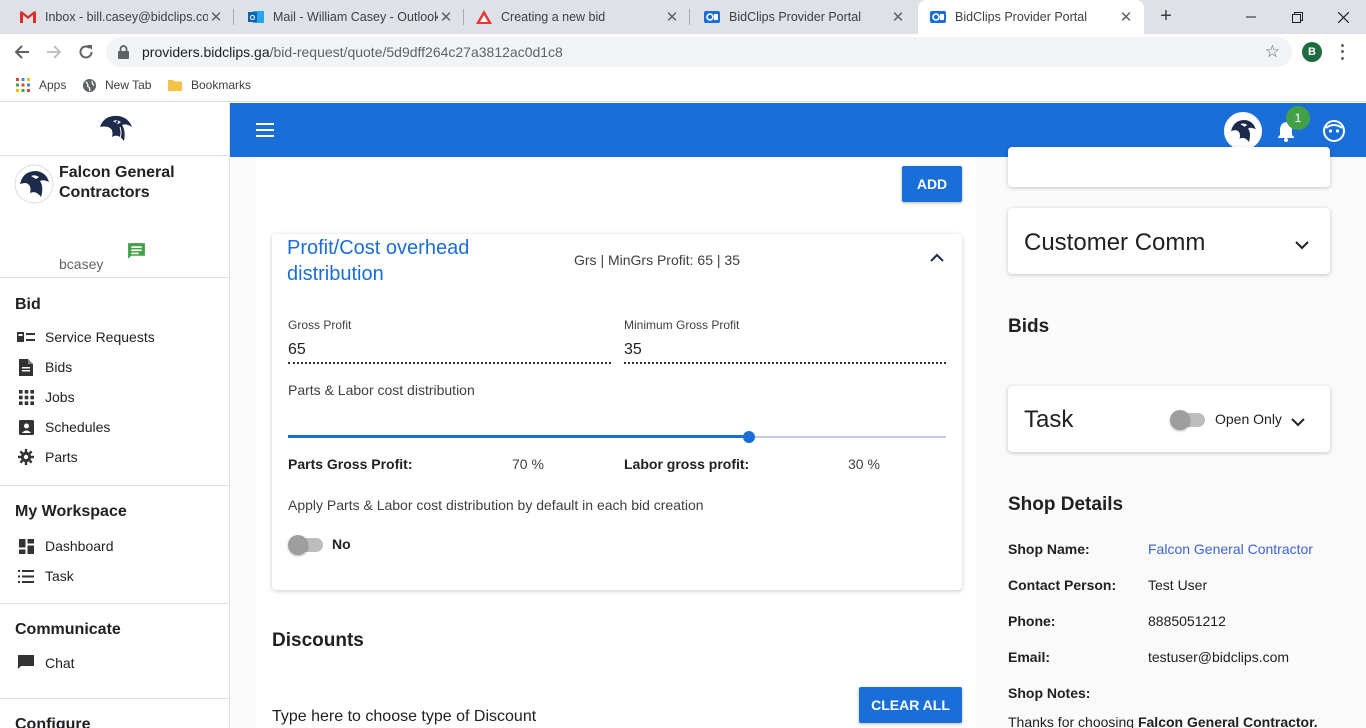 Image resolution: width=1366 pixels, height=728 pixels. I want to click on sidebar-item-schedules: Schedules, so click(114, 427).